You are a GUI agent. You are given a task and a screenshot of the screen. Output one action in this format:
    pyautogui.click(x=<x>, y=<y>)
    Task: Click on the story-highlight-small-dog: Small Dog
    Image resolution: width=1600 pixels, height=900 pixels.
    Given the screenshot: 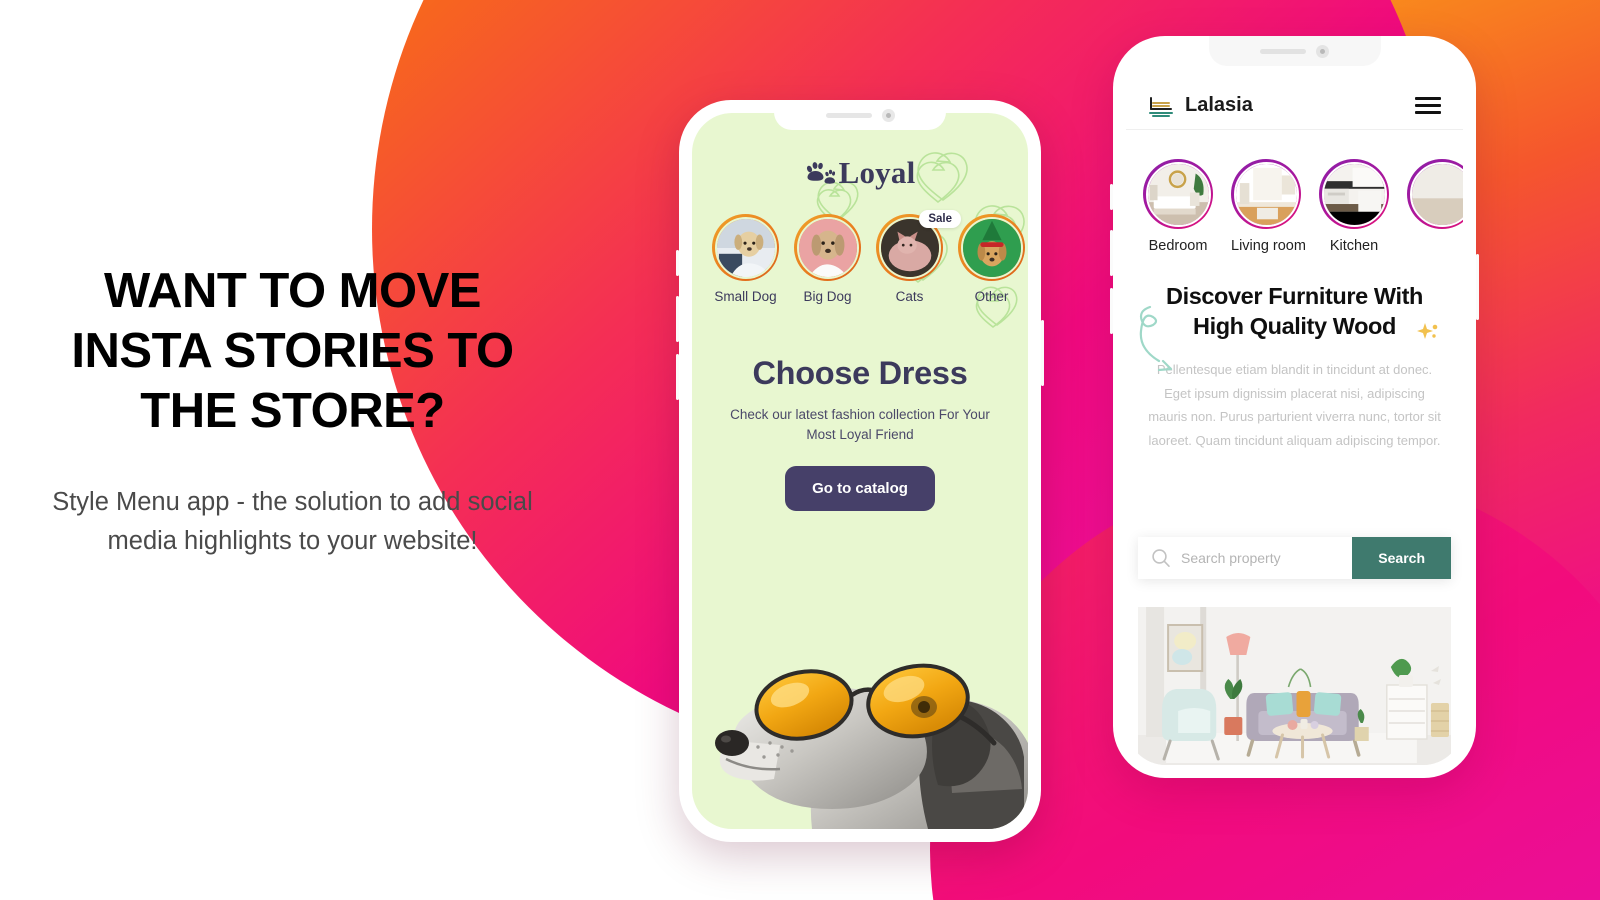 What is the action you would take?
    pyautogui.click(x=745, y=259)
    